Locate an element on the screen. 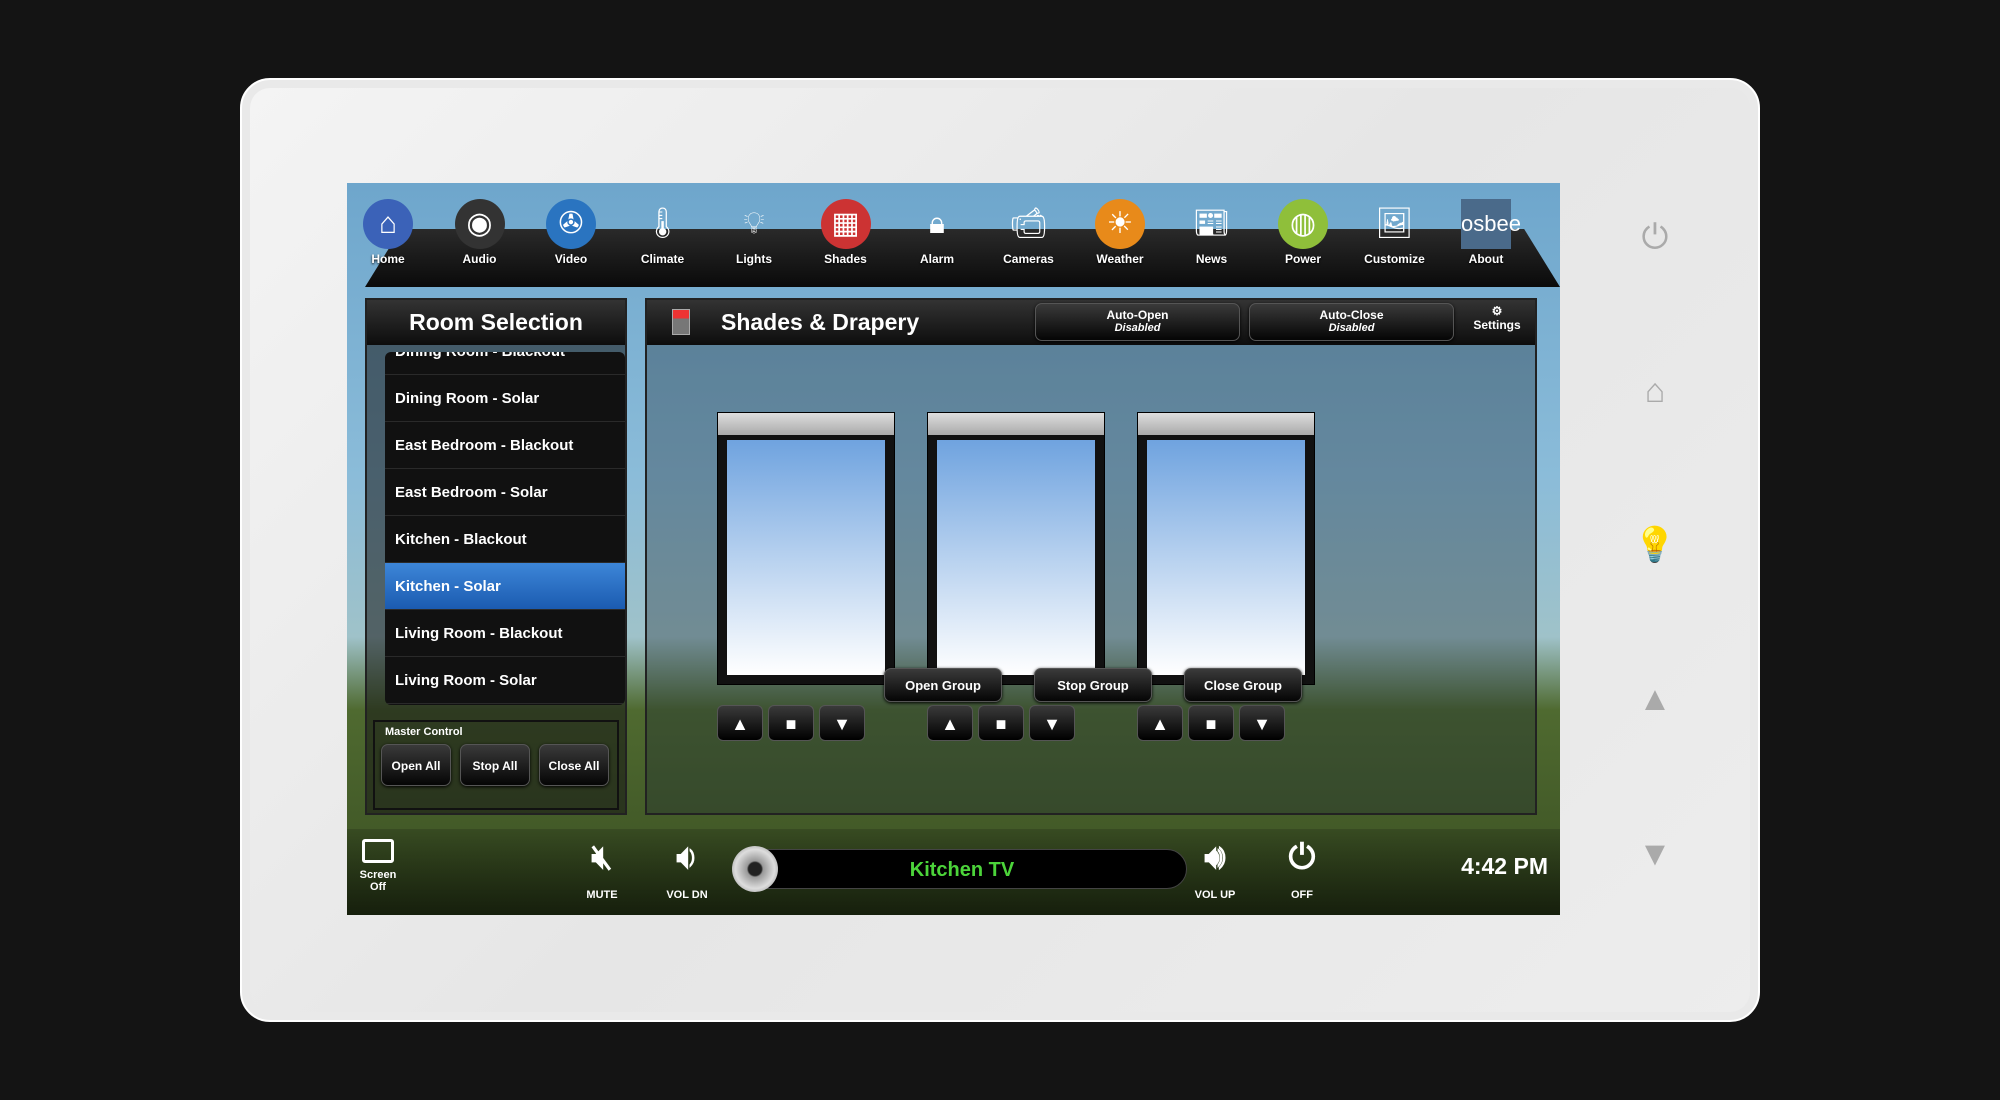  nav-weather: ☀ Weather is located at coordinates (1120, 232).